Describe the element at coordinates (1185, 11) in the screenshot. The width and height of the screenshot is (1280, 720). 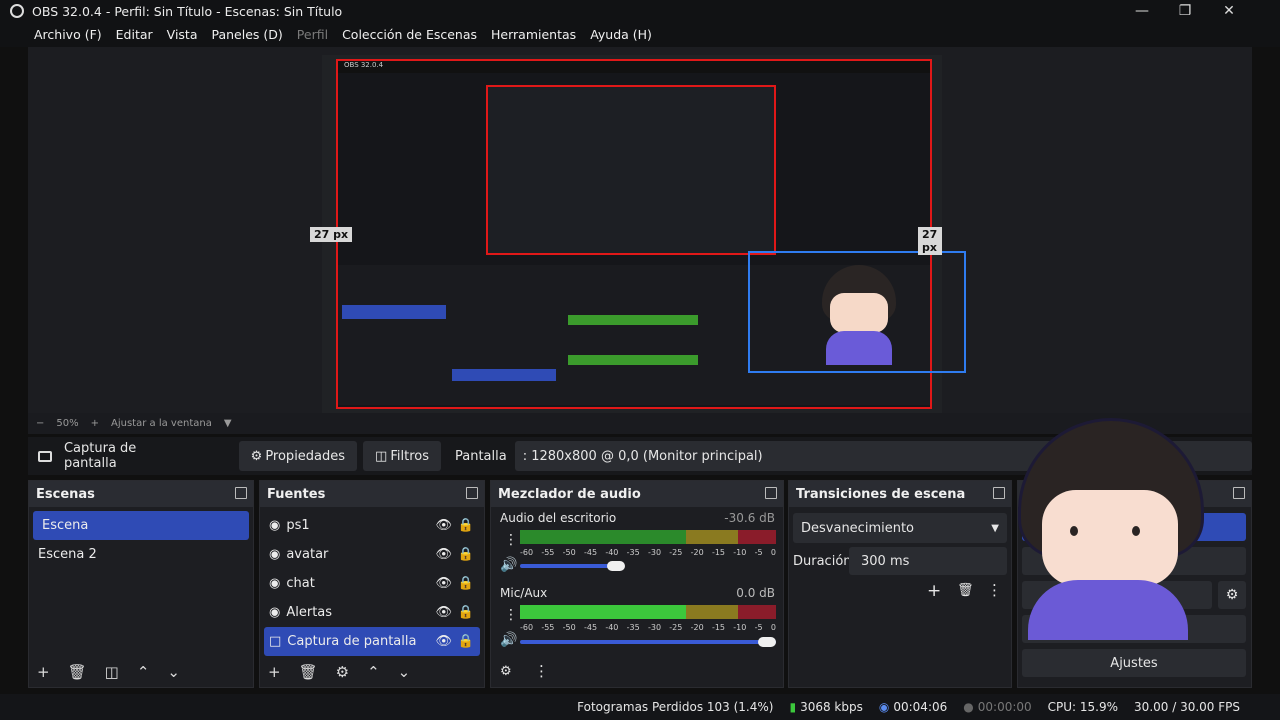
I see `maximize-button: ❐` at that location.